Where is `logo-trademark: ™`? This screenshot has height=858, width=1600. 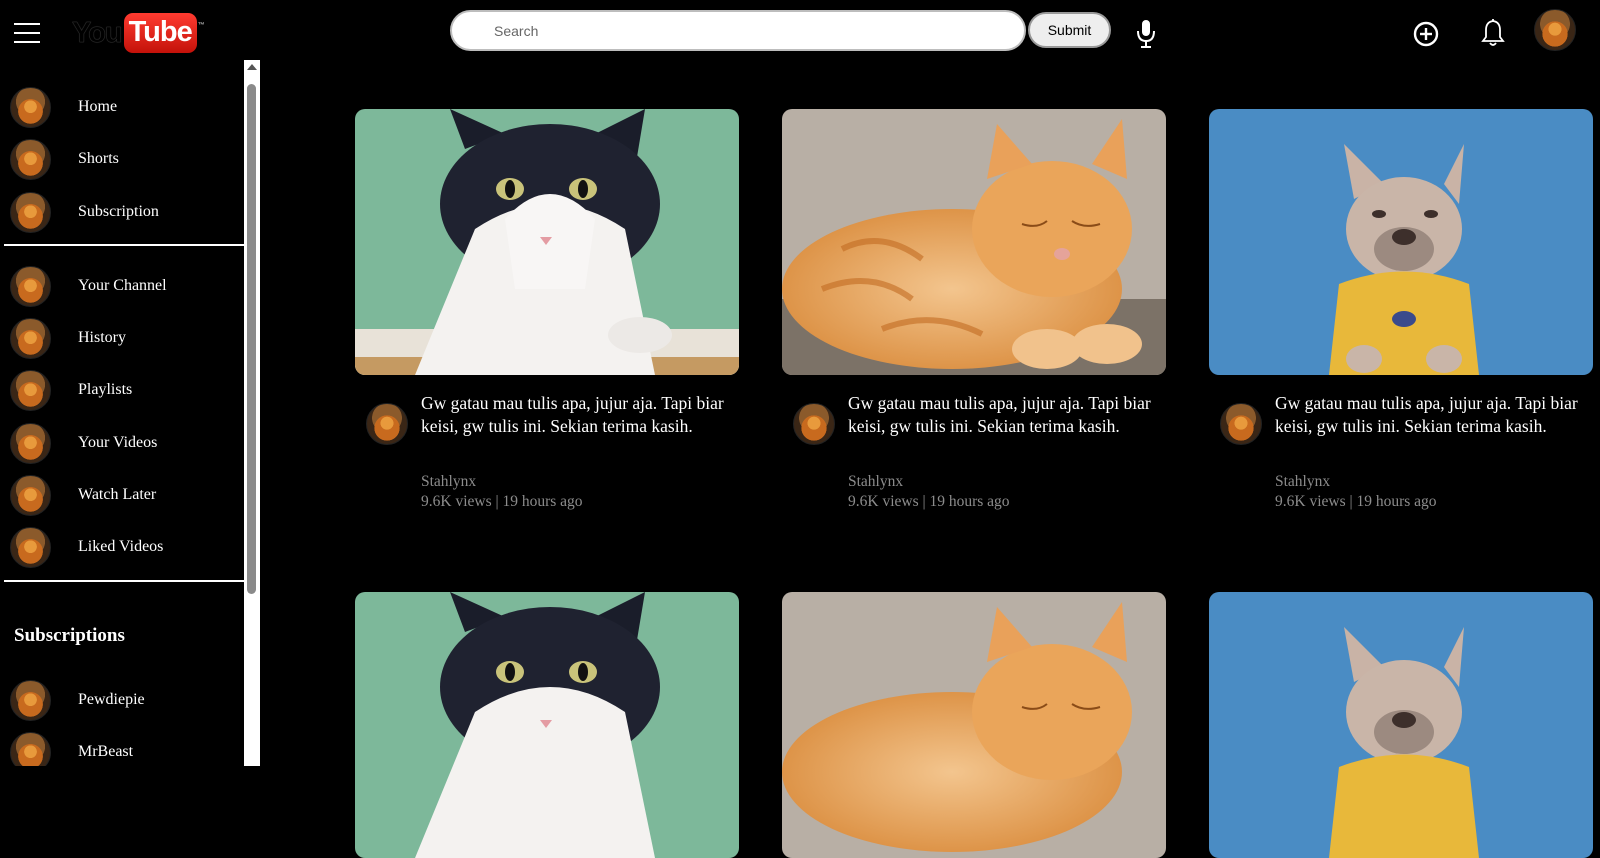 logo-trademark: ™ is located at coordinates (201, 25).